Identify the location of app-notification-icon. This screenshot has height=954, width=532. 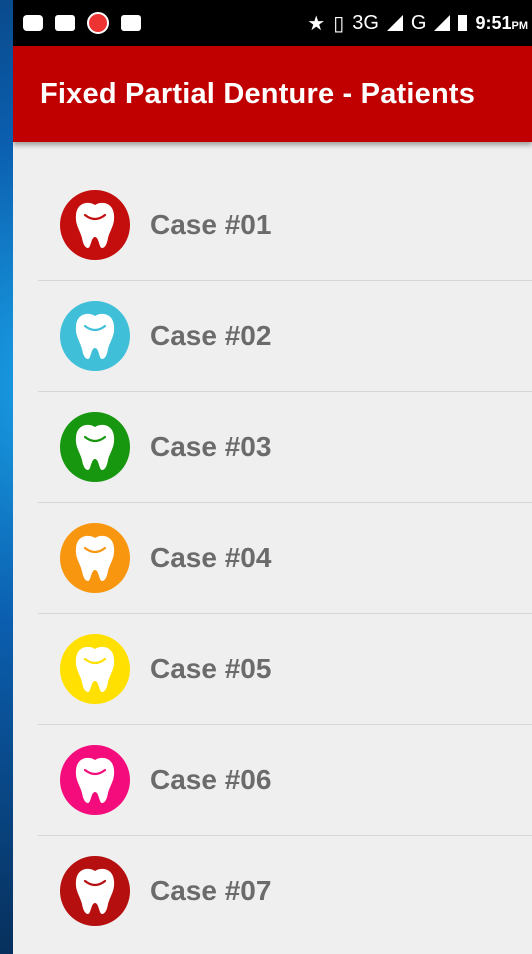
(98, 23).